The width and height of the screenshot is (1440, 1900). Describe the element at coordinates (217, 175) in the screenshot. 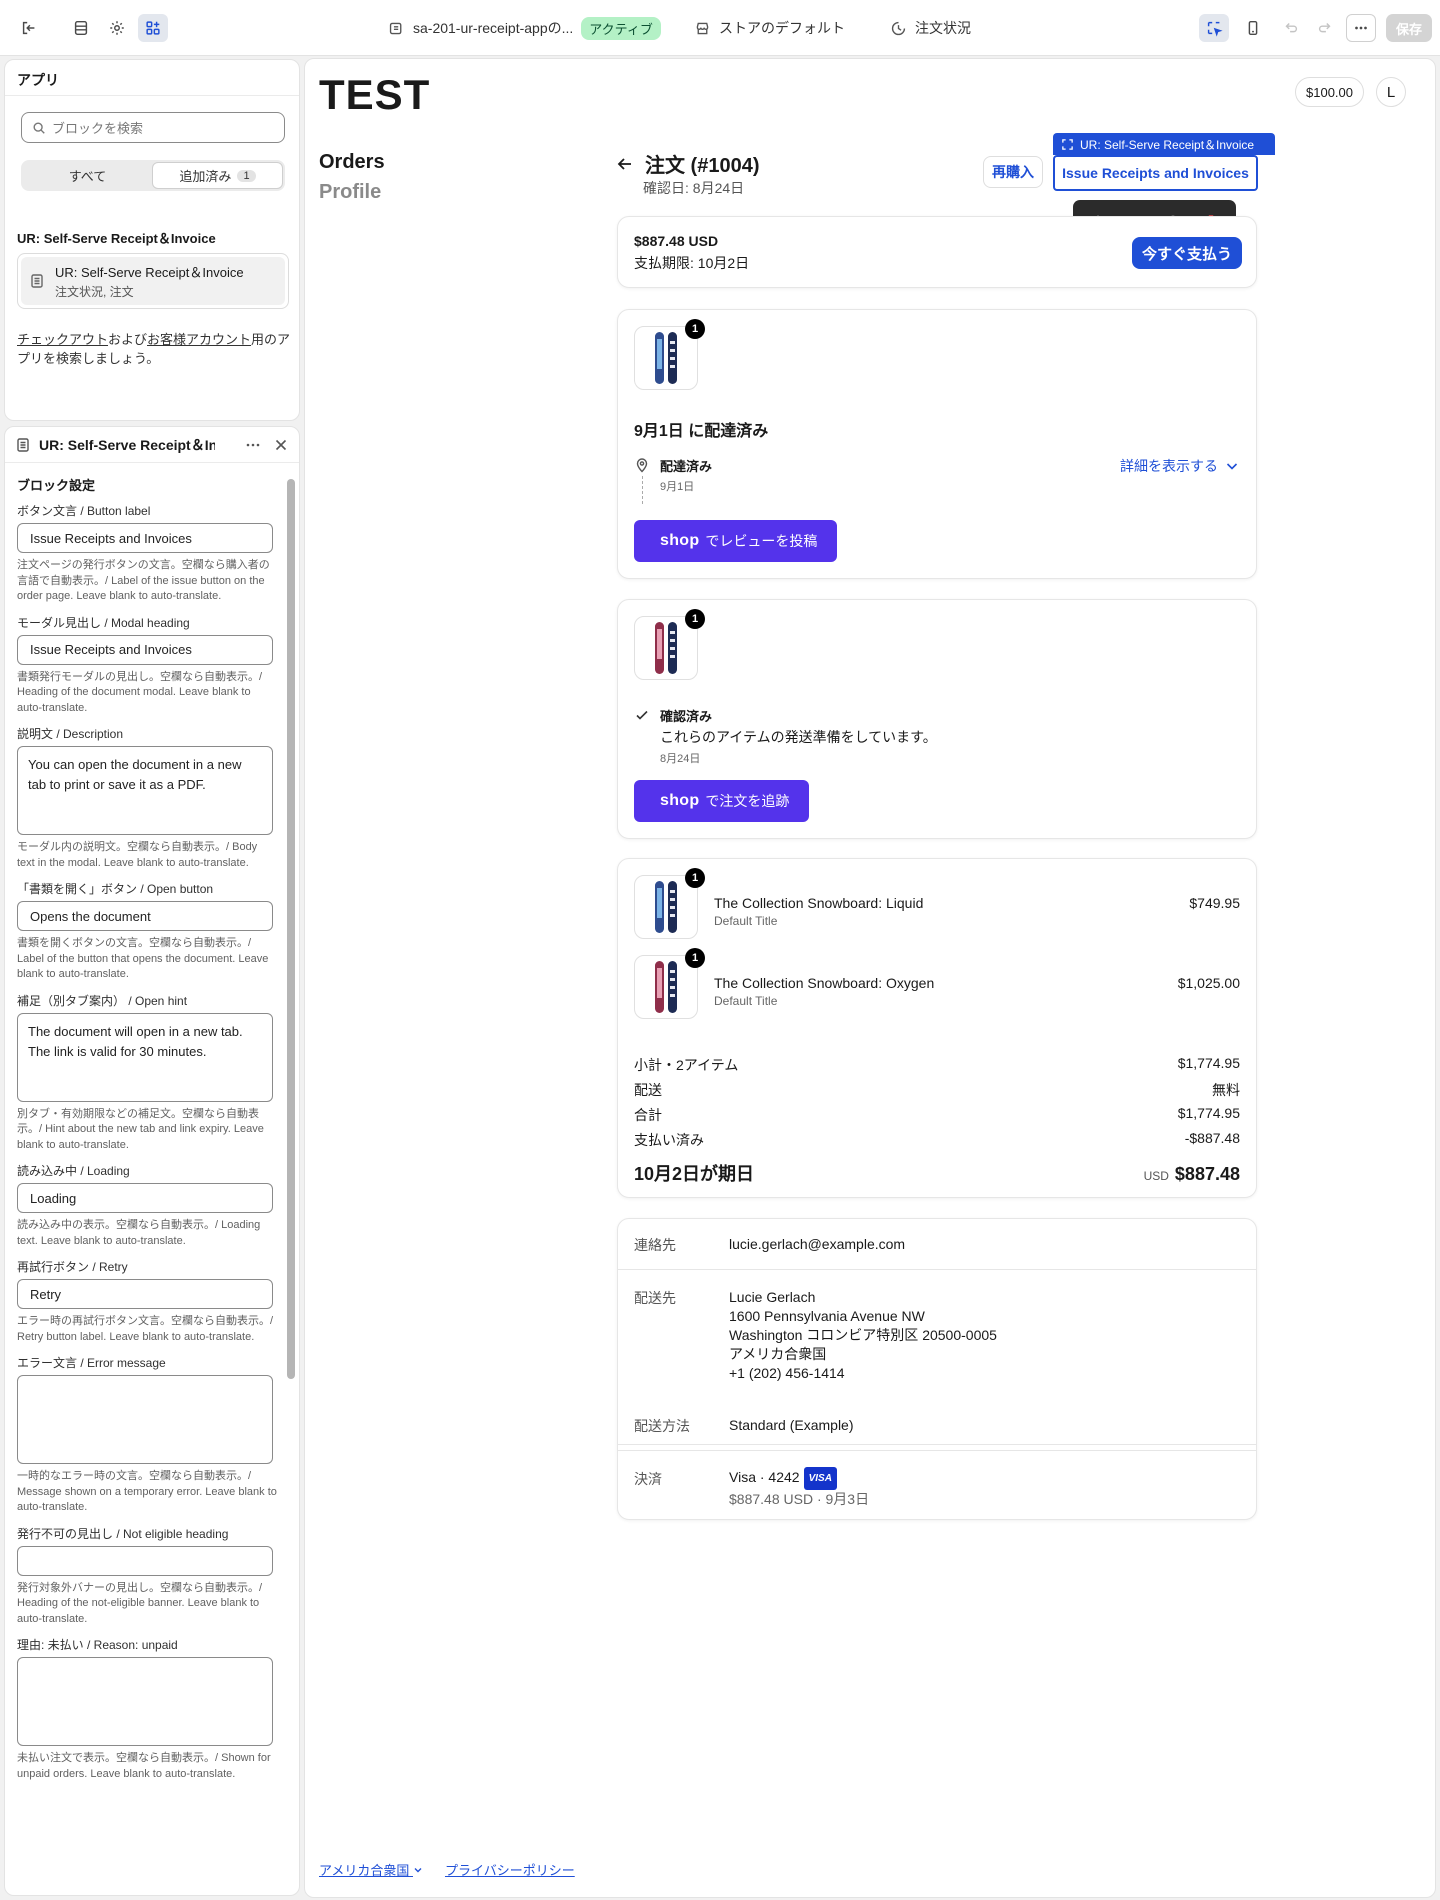

I see `tab-added: 追加済み 1` at that location.